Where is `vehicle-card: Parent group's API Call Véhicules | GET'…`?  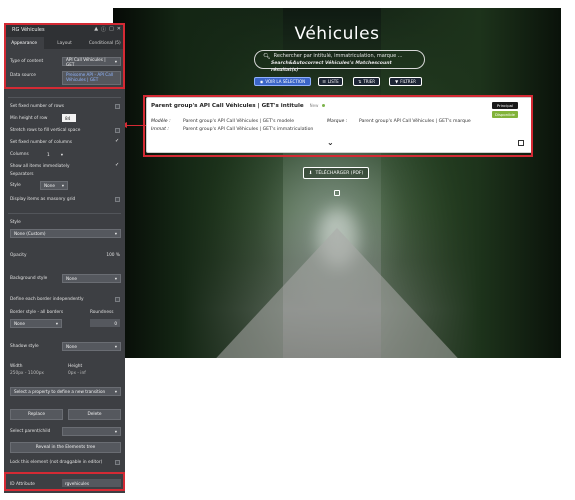 vehicle-card: Parent group's API Call Véhicules | GET'… is located at coordinates (339, 125).